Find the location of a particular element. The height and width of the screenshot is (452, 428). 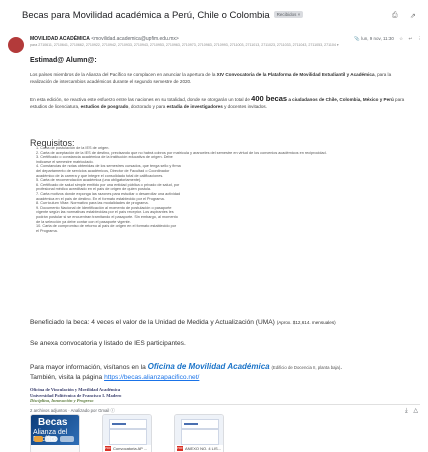

star-icon: ☆ is located at coordinates (401, 38).